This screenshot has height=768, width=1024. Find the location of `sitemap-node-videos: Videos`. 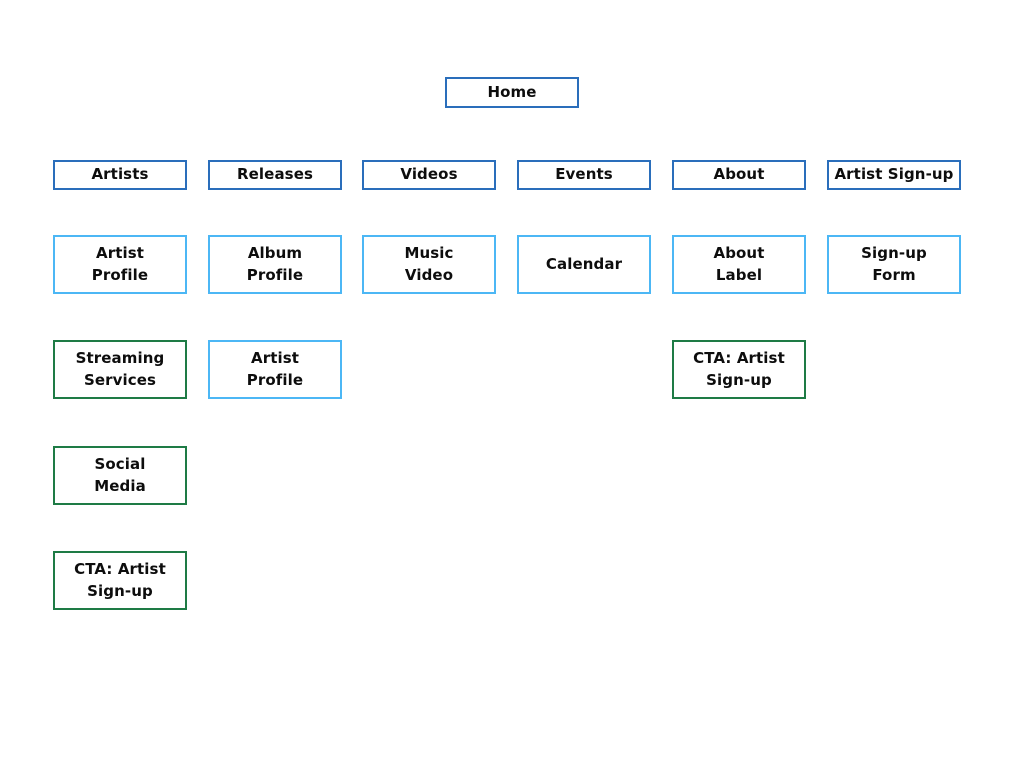

sitemap-node-videos: Videos is located at coordinates (429, 175).